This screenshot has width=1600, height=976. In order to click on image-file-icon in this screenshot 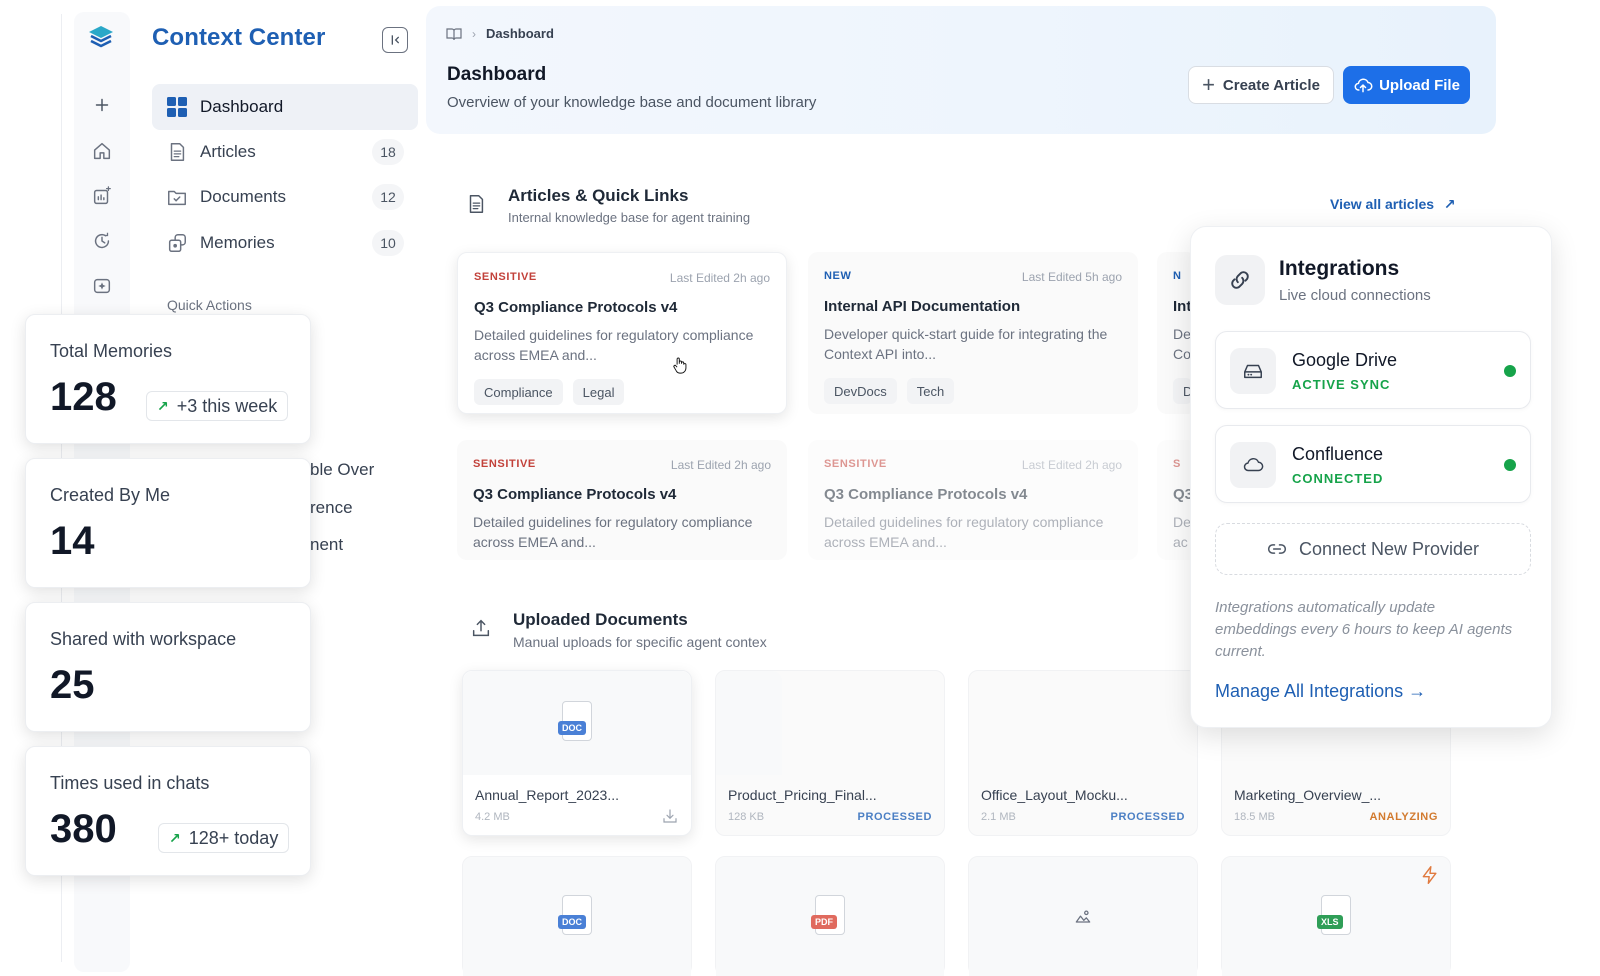, I will do `click(1083, 916)`.